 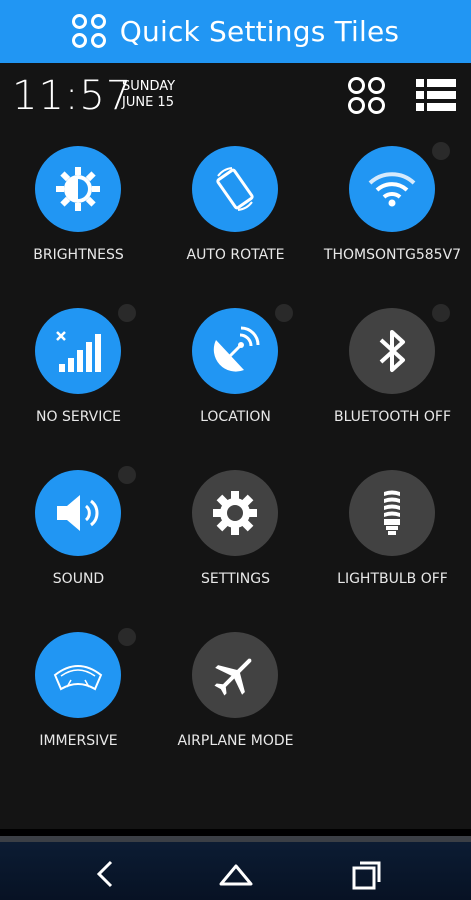 I want to click on tile-bluetooth-button, so click(x=392, y=351).